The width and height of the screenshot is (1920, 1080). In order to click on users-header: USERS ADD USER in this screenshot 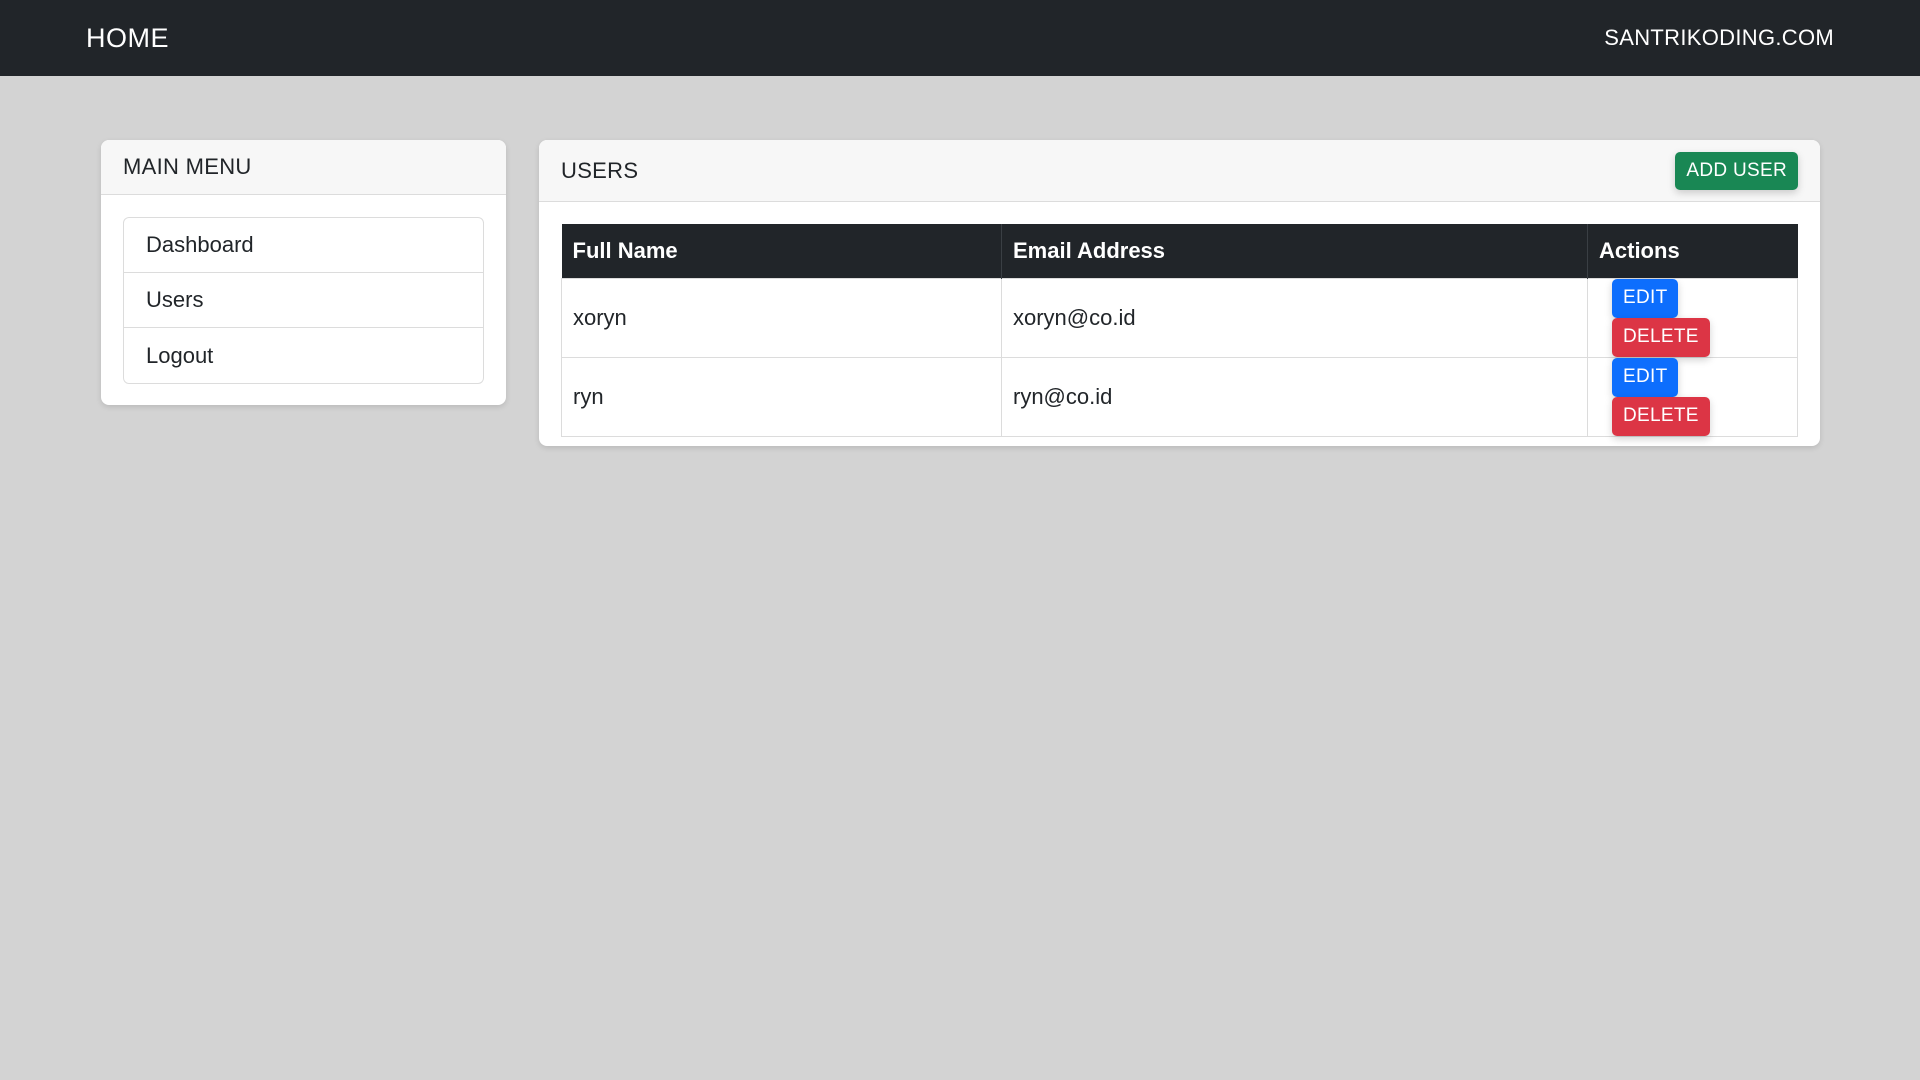, I will do `click(1179, 171)`.